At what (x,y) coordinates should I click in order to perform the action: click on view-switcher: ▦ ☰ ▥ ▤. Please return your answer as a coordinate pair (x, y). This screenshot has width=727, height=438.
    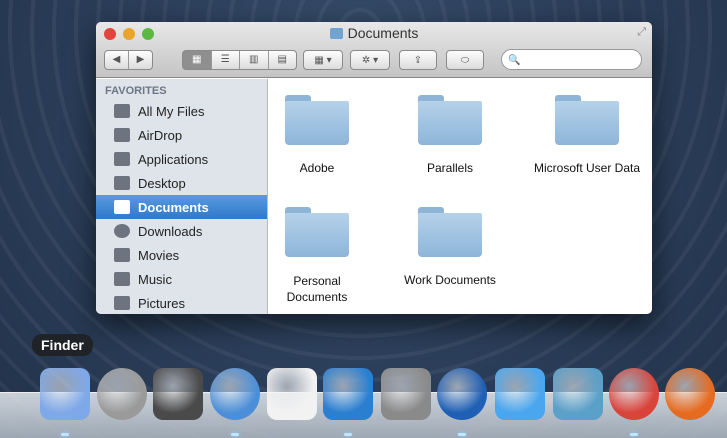
    Looking at the image, I should click on (239, 60).